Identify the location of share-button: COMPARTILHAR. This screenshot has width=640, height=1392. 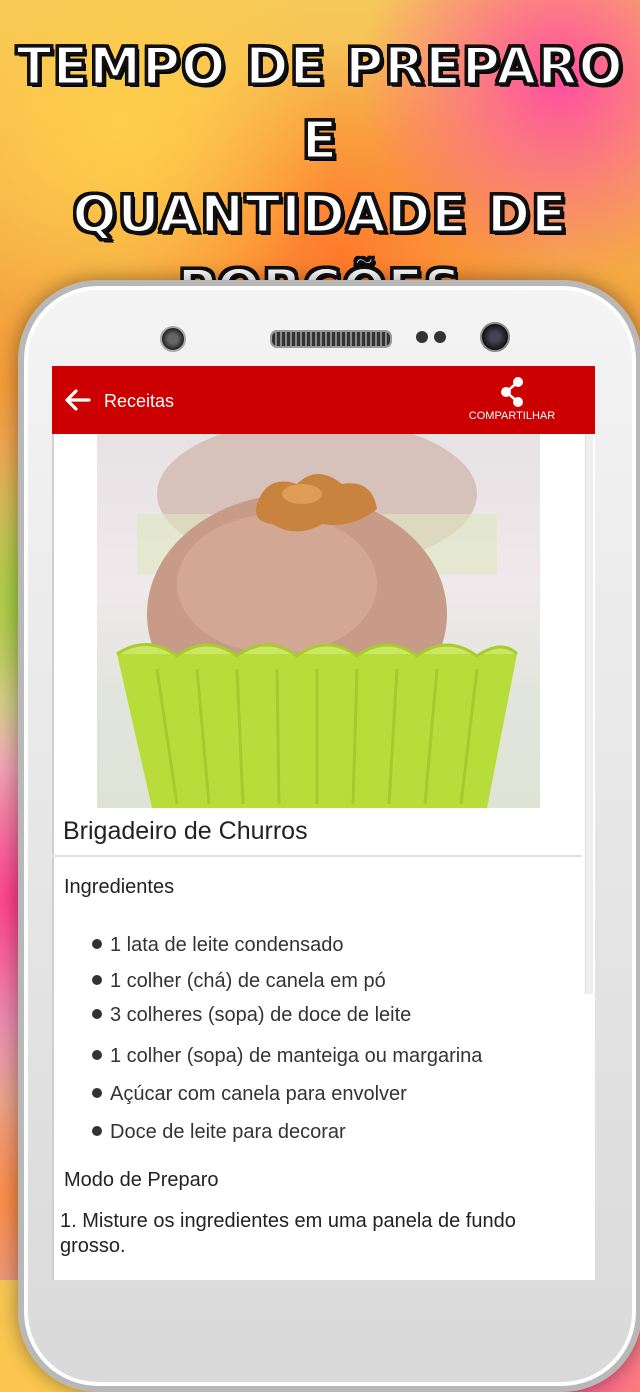
(512, 399).